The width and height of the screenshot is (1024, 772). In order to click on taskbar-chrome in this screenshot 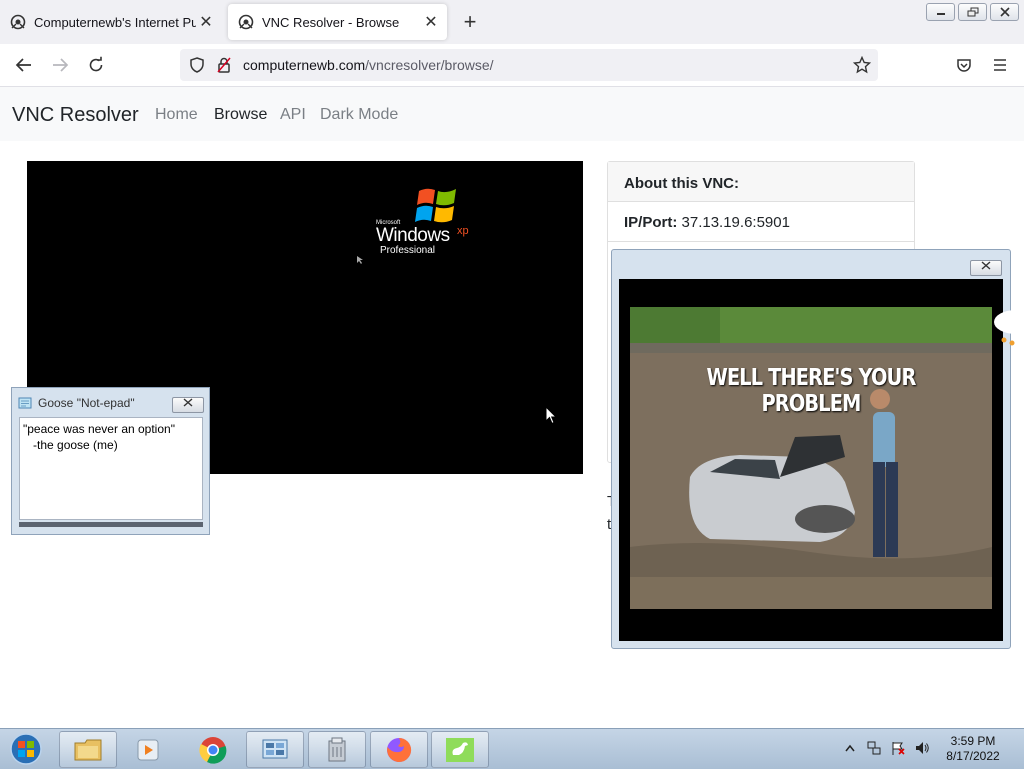, I will do `click(213, 749)`.